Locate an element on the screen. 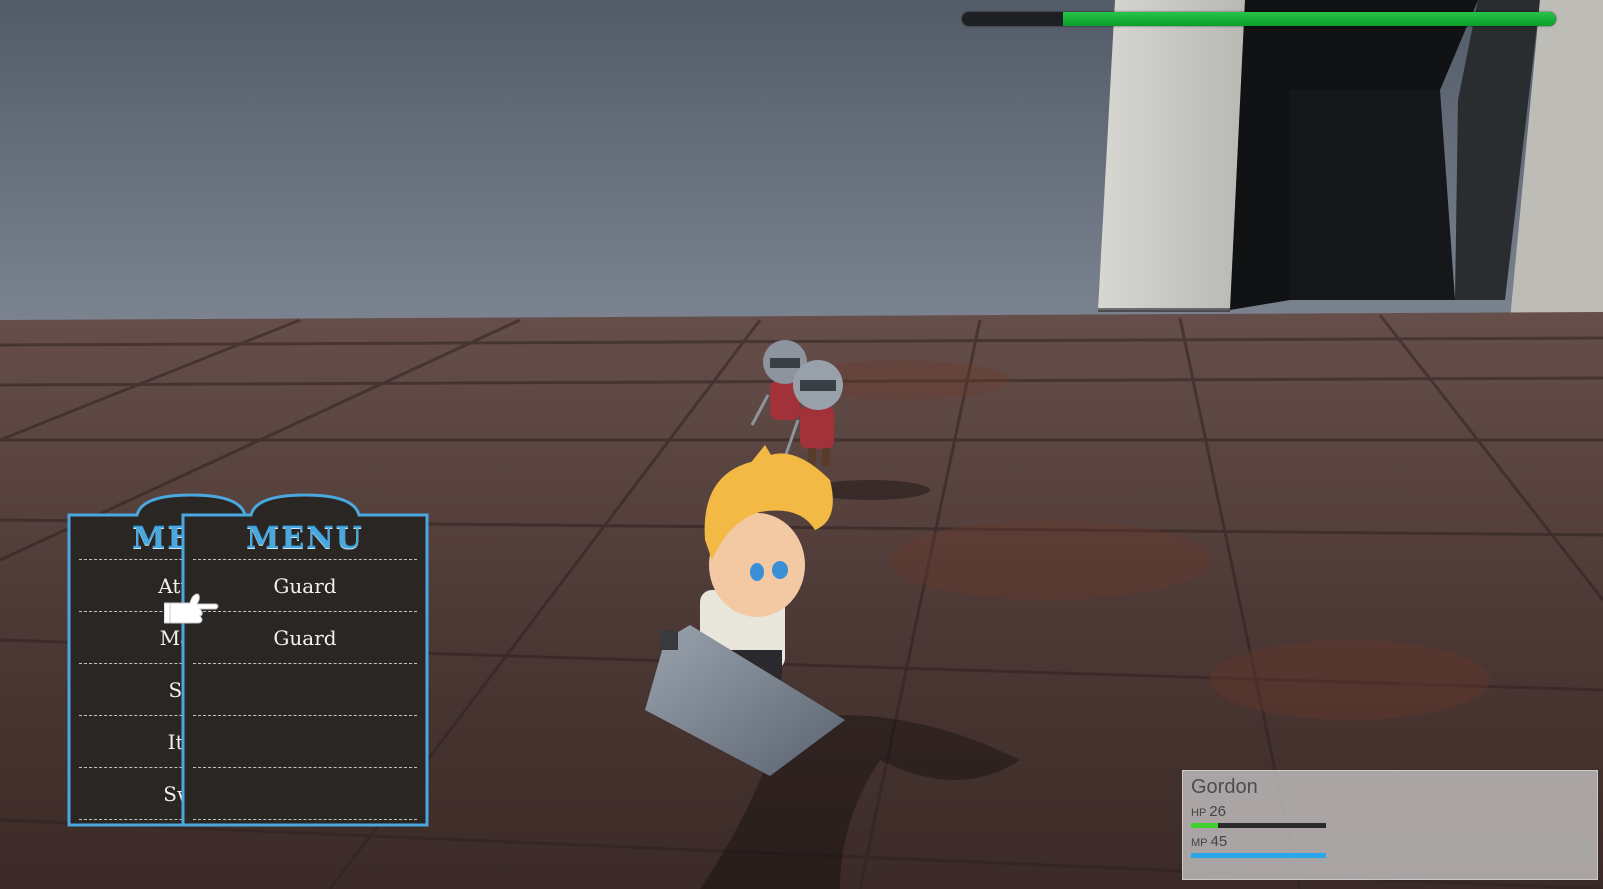  menu-items: Guard Guard is located at coordinates (305, 689).